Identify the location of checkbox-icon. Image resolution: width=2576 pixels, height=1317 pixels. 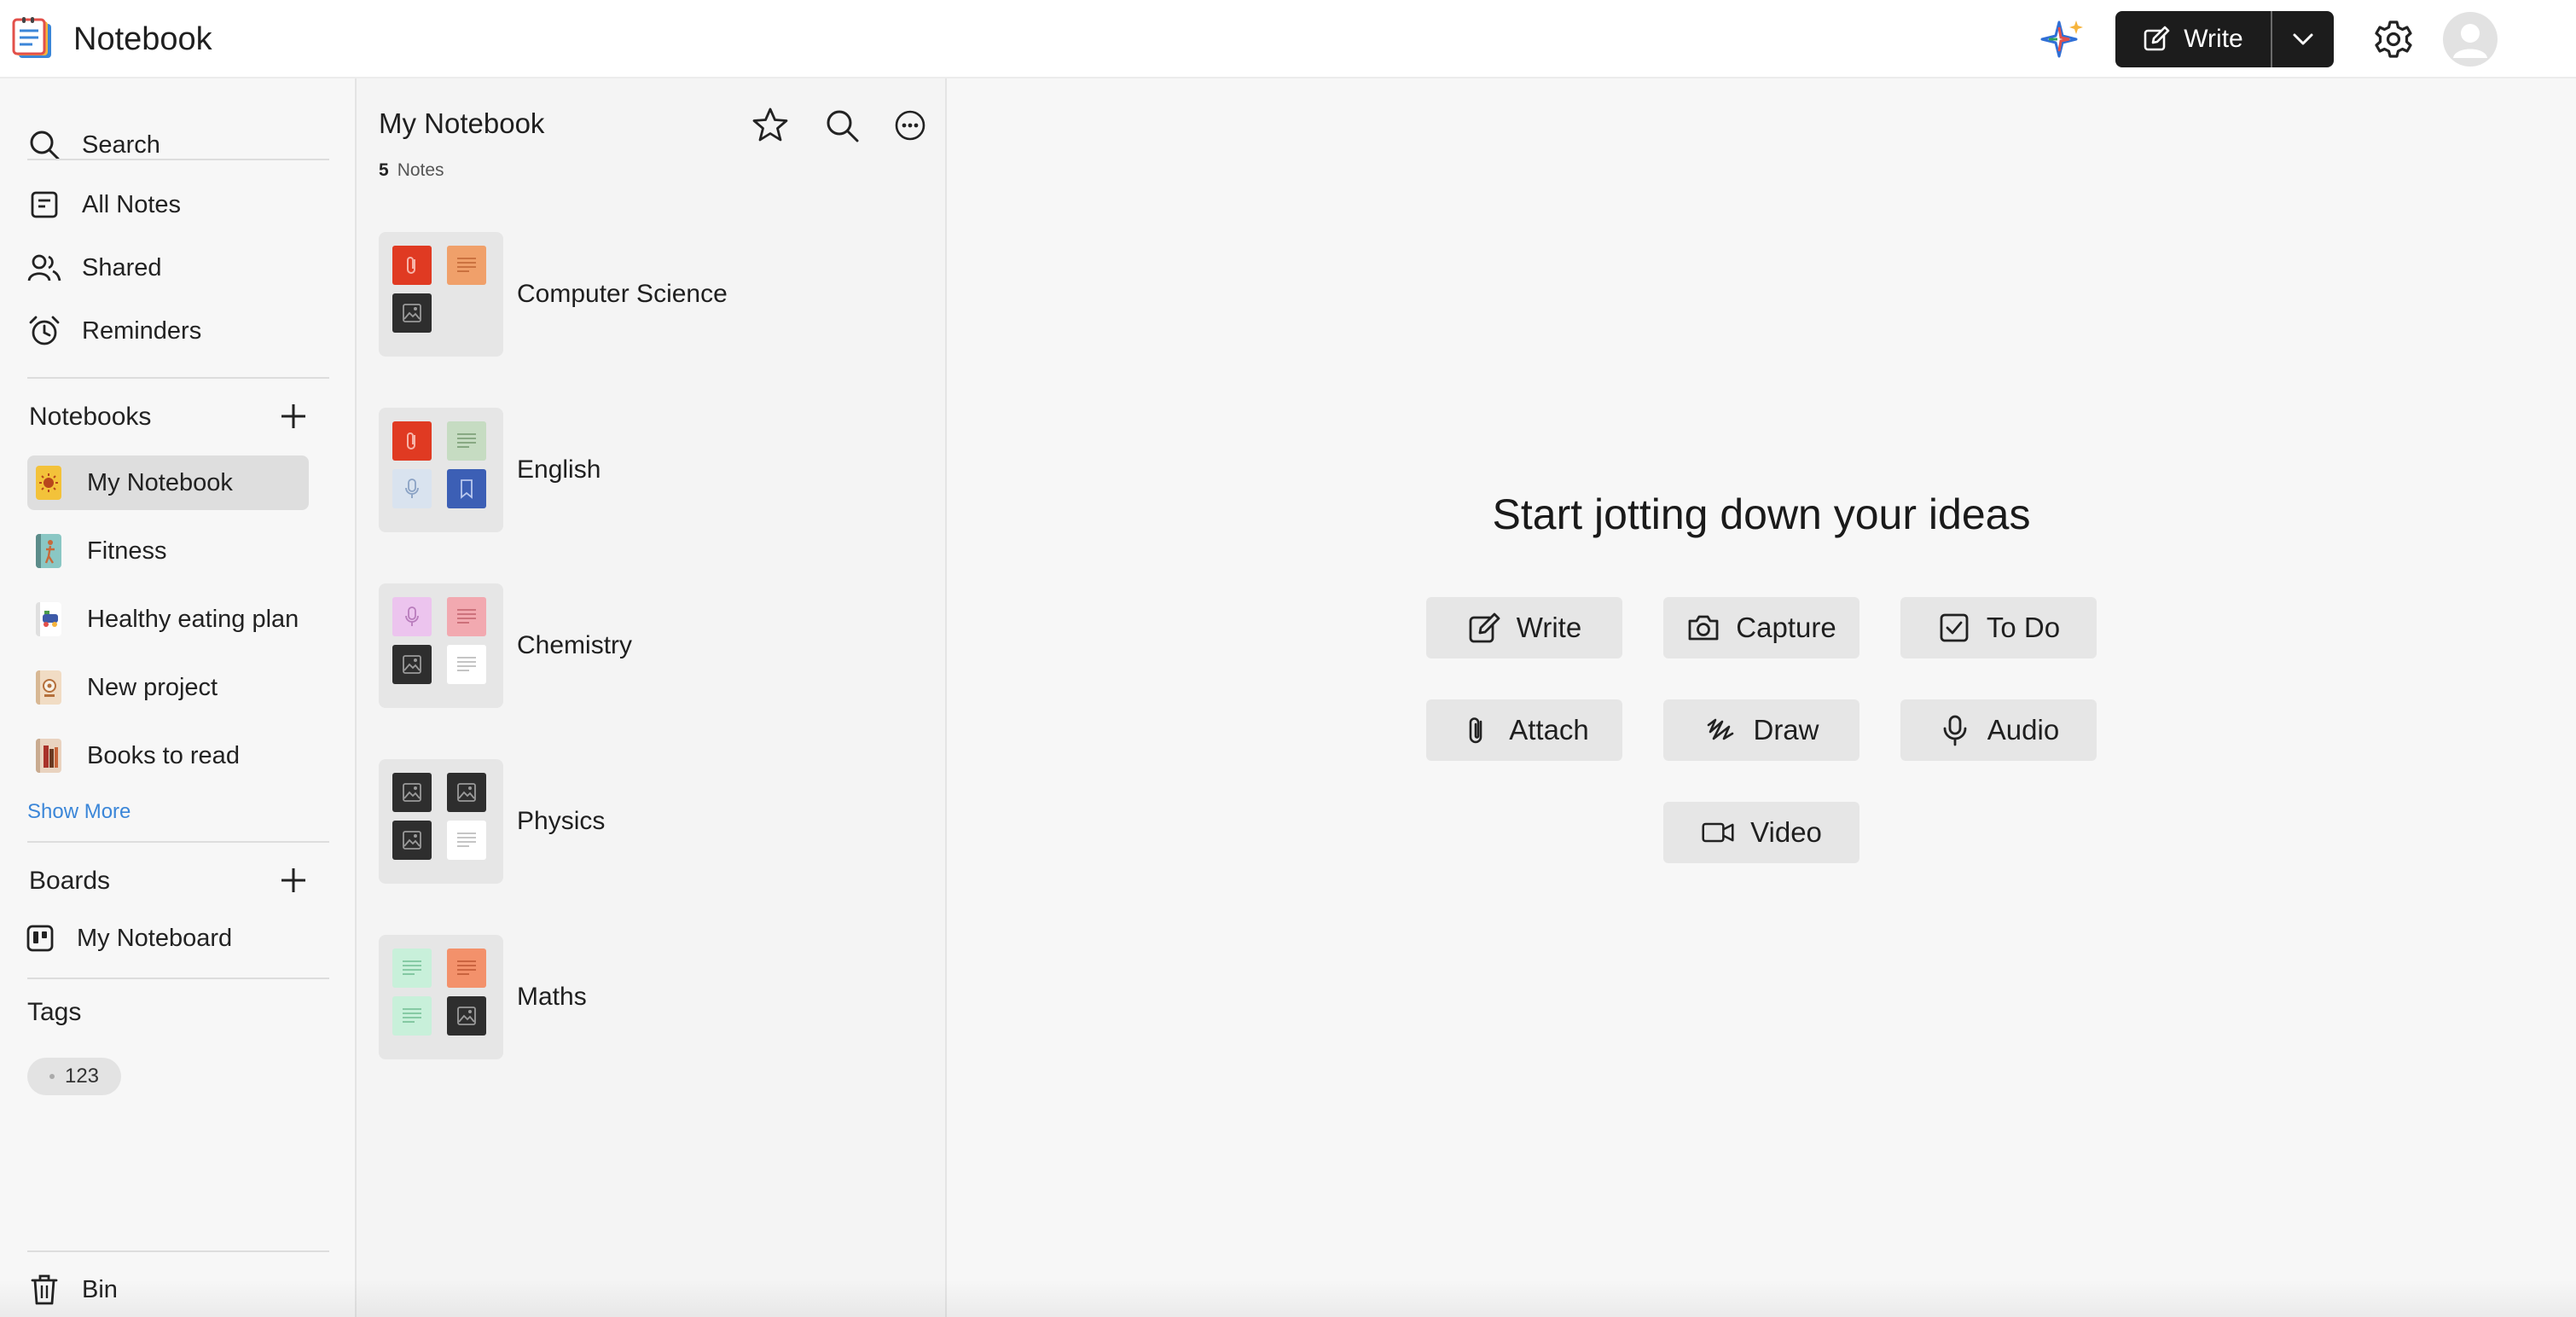
(1954, 627).